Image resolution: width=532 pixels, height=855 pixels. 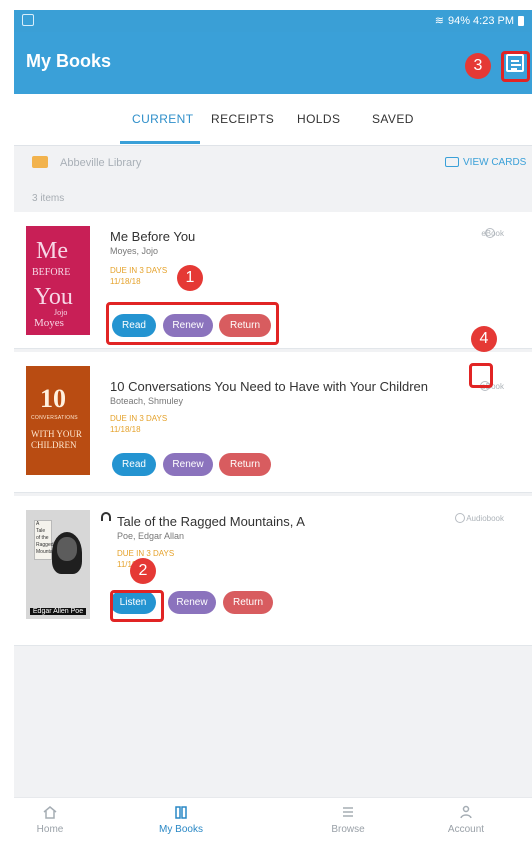 I want to click on library-row: Abbeville Library VIEW CARDS, so click(x=273, y=162).